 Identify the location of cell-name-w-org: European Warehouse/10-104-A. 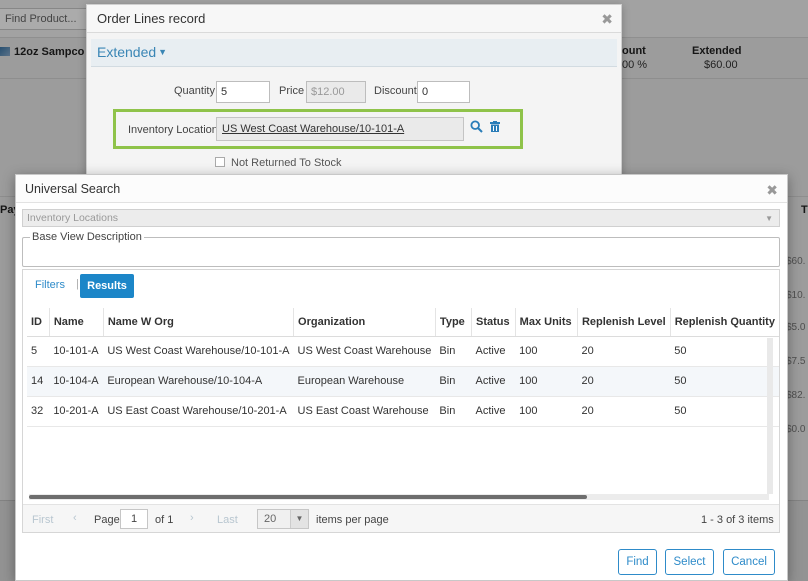
(198, 381).